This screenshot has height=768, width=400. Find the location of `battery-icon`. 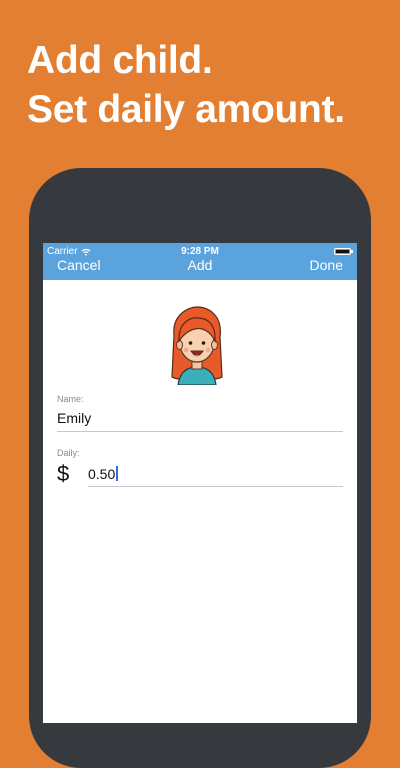

battery-icon is located at coordinates (343, 251).